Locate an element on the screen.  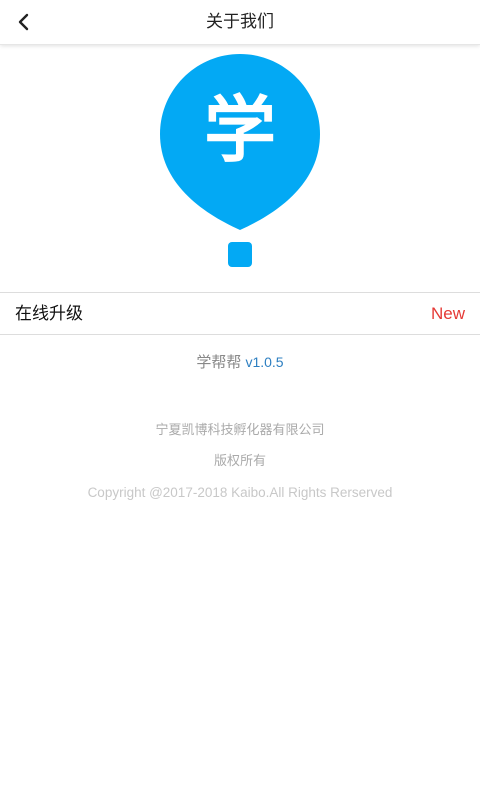
app-version-info: 学帮帮 v1.0.5 is located at coordinates (240, 362).